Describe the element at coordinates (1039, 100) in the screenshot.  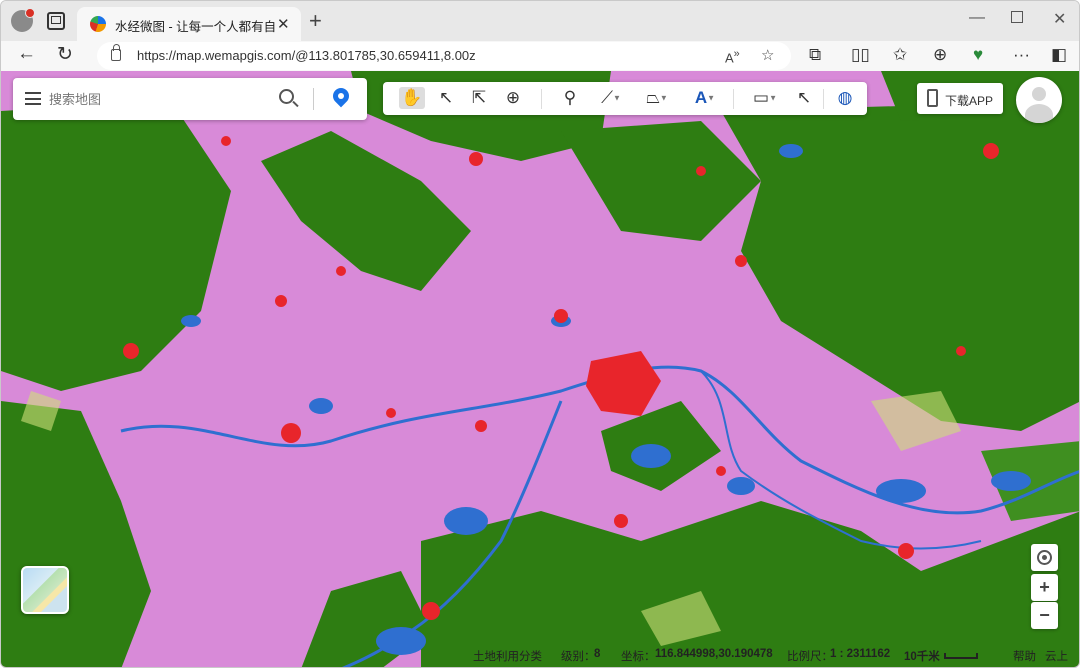
I see `user-avatar` at that location.